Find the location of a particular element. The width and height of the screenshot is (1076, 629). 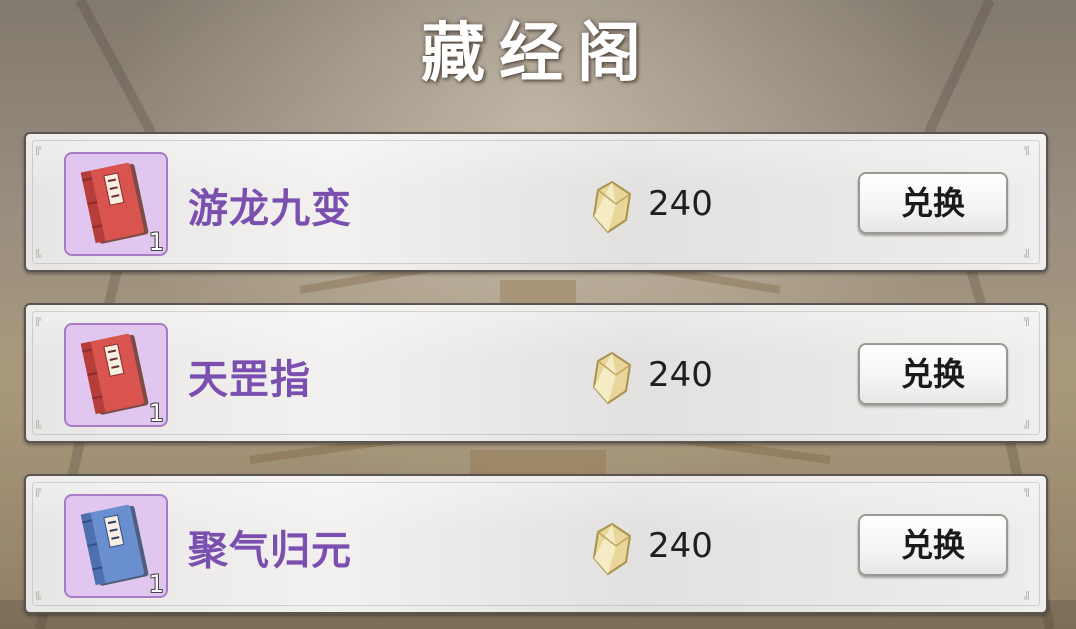

item-name: 天罡指 is located at coordinates (249, 380).